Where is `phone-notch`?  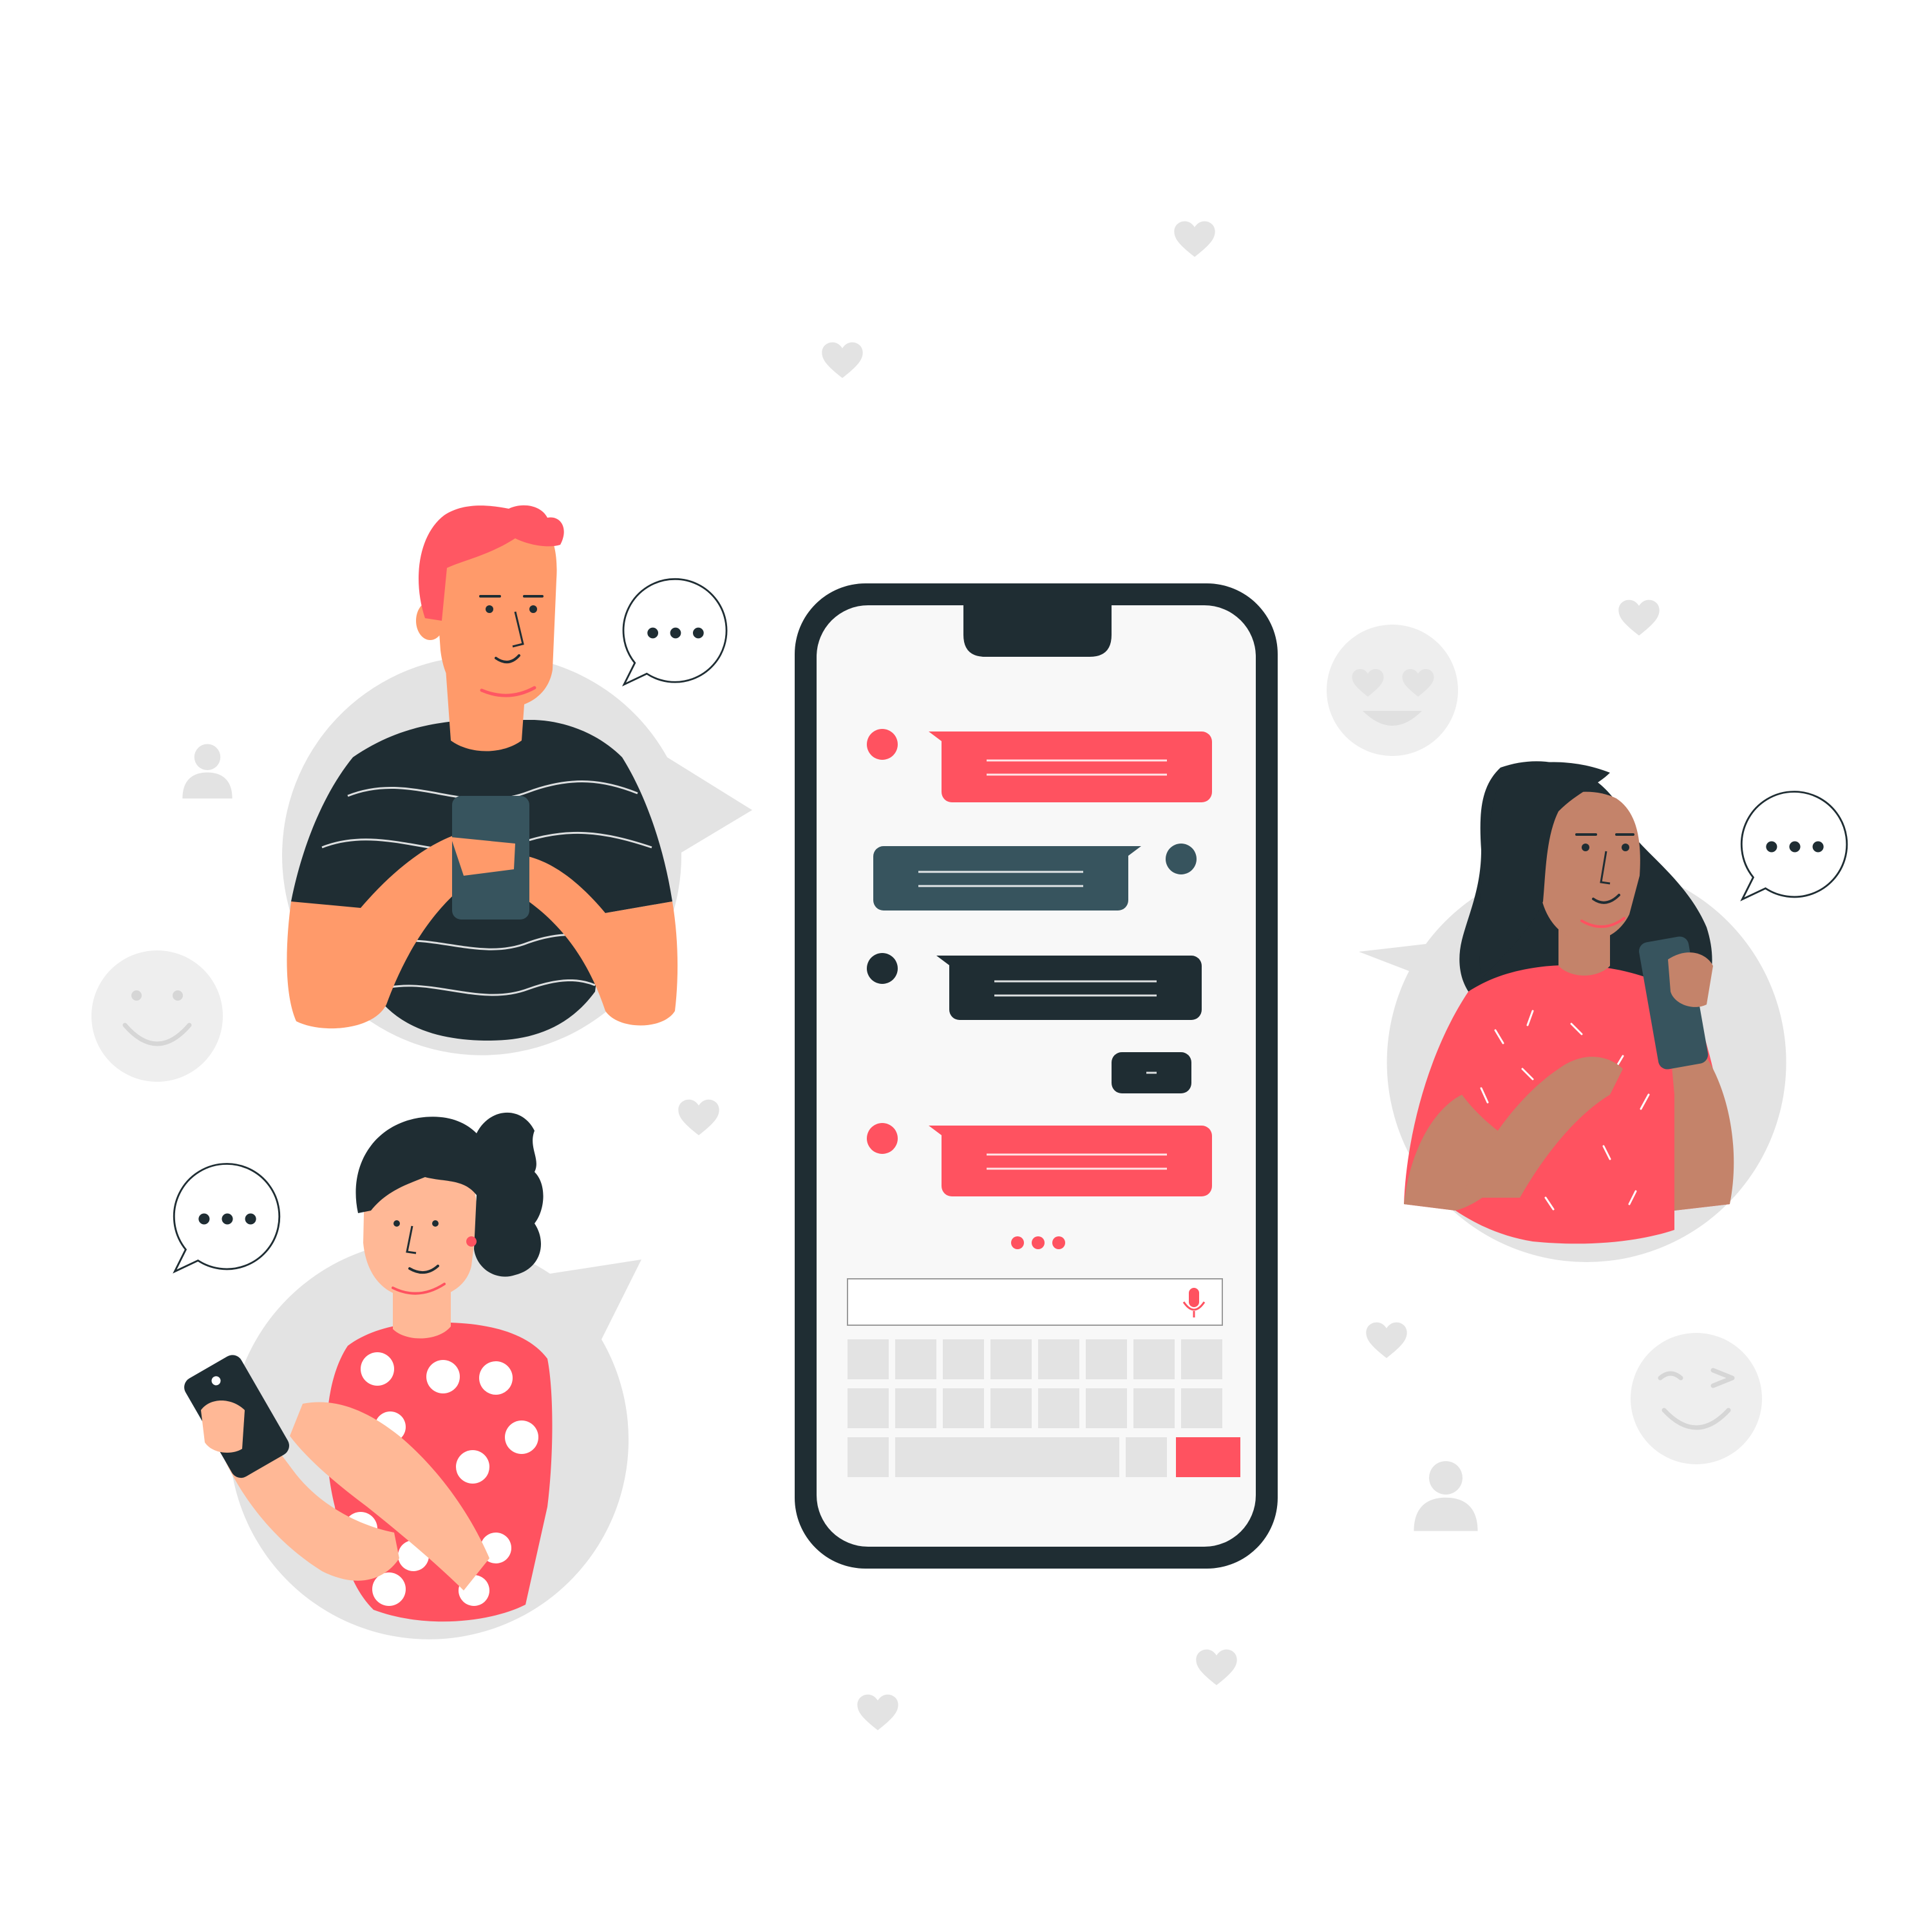 phone-notch is located at coordinates (1037, 630).